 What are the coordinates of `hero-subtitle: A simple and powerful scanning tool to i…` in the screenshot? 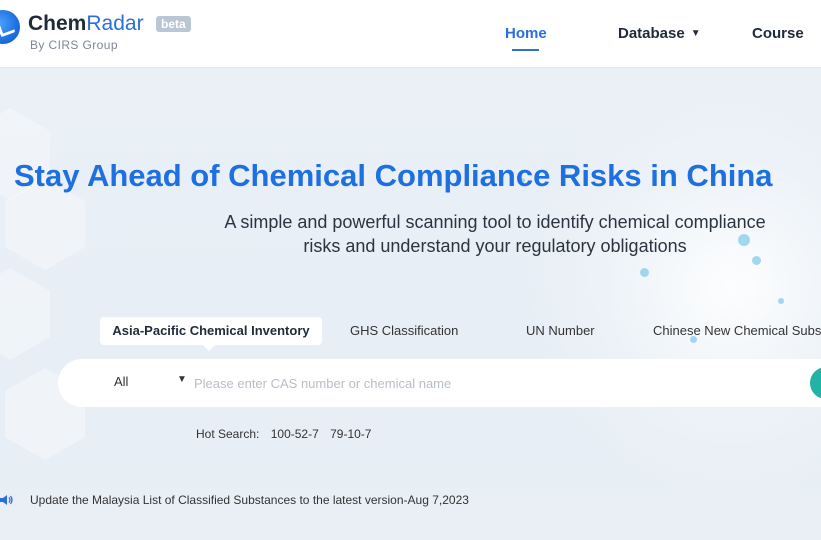 It's located at (495, 234).